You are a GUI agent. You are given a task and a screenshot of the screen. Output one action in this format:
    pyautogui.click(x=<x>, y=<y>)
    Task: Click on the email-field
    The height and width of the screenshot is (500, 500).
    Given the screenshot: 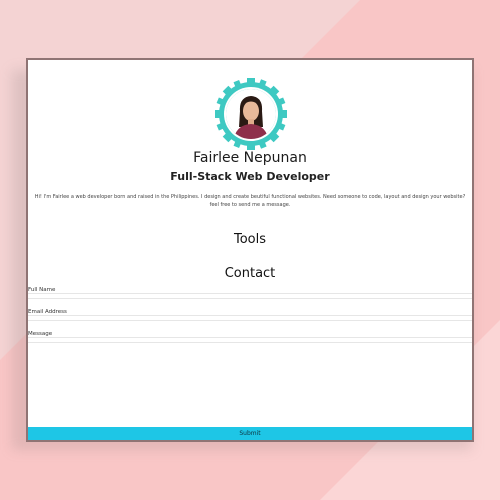 What is the action you would take?
    pyautogui.click(x=250, y=318)
    